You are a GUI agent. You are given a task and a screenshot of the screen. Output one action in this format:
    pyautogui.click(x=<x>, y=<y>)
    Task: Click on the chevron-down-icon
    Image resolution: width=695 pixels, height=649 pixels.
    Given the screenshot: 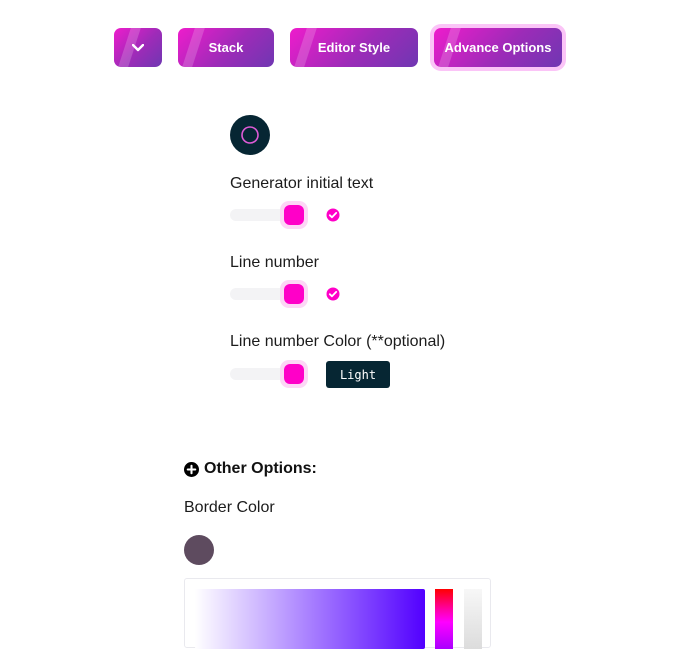 What is the action you would take?
    pyautogui.click(x=138, y=47)
    